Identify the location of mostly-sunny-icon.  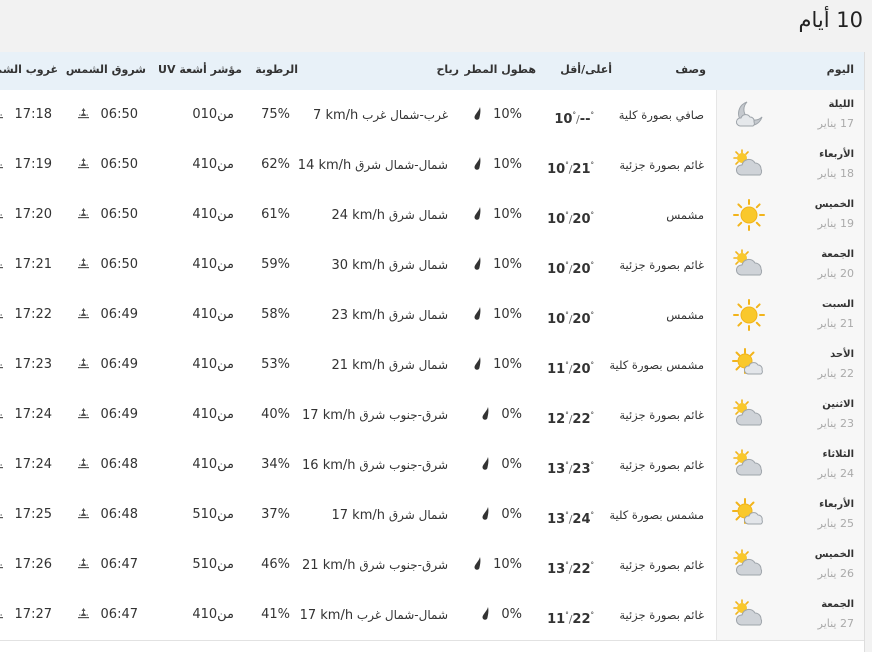
(749, 515).